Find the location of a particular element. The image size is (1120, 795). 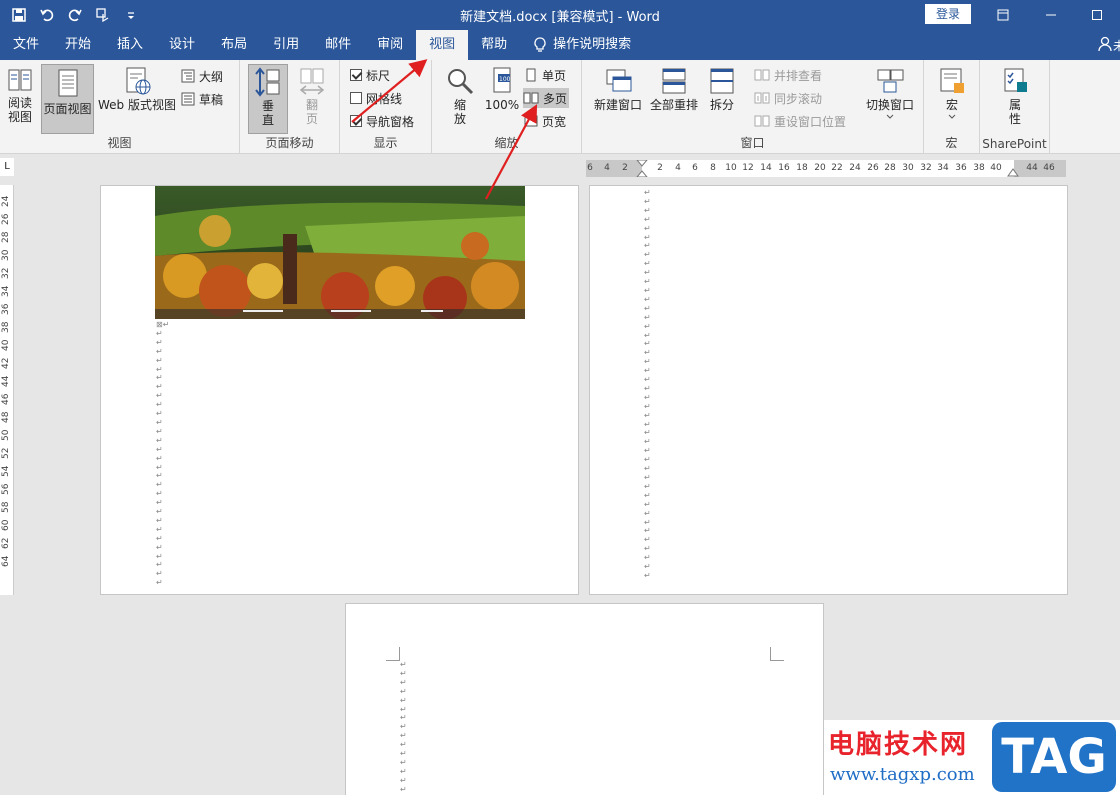

page-width-icon is located at coordinates (531, 121).